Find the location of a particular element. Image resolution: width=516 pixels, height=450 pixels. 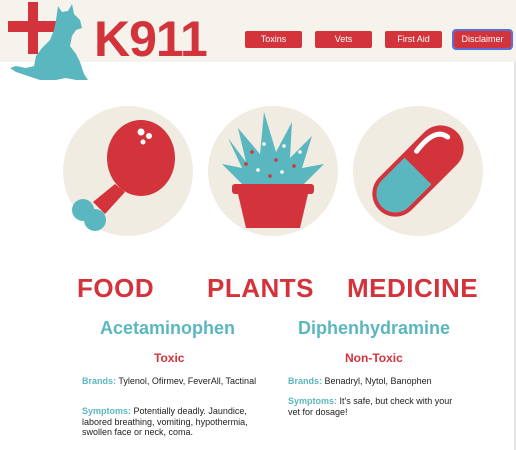

nav-toxins-button: Toxins is located at coordinates (273, 39).